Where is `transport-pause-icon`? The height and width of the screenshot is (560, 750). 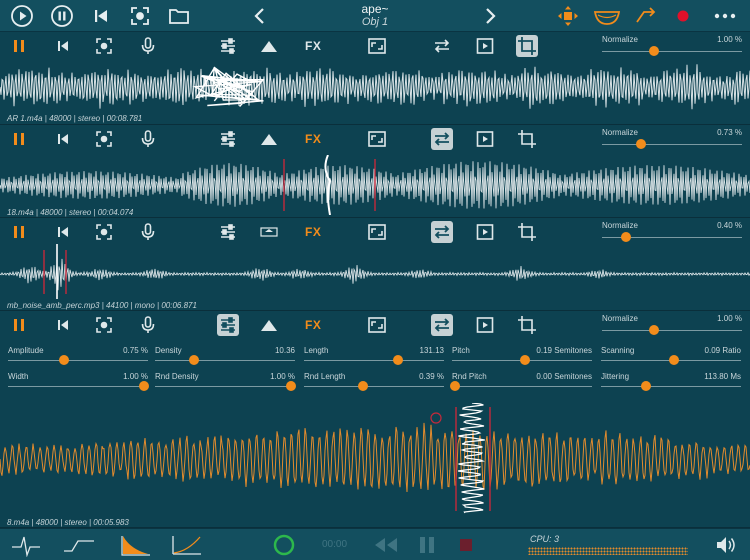
transport-pause-icon is located at coordinates (427, 545).